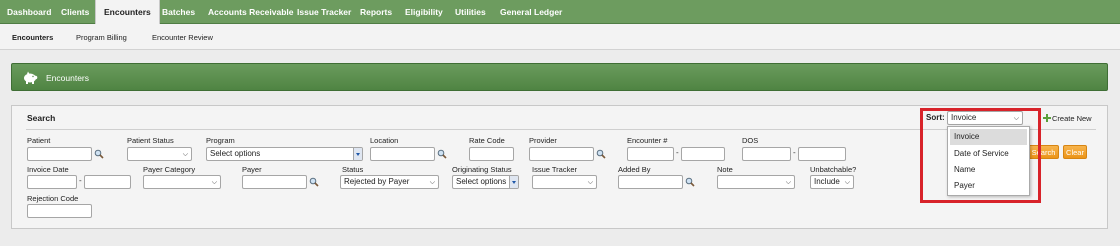  Describe the element at coordinates (182, 182) in the screenshot. I see `payer-category-select: ⌵` at that location.